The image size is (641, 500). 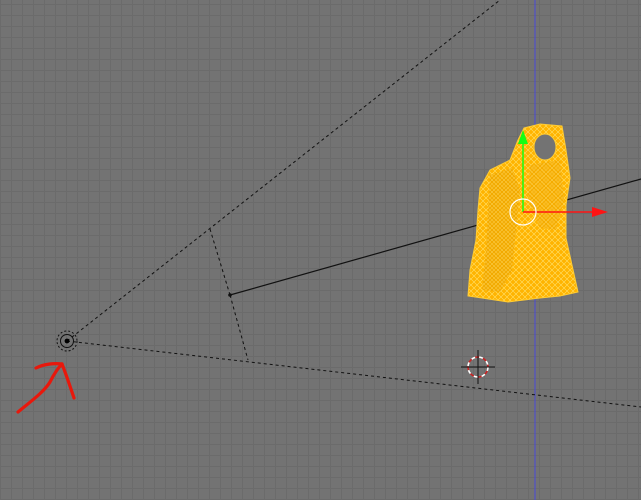 What do you see at coordinates (478, 367) in the screenshot?
I see `3d-cursor-icon` at bounding box center [478, 367].